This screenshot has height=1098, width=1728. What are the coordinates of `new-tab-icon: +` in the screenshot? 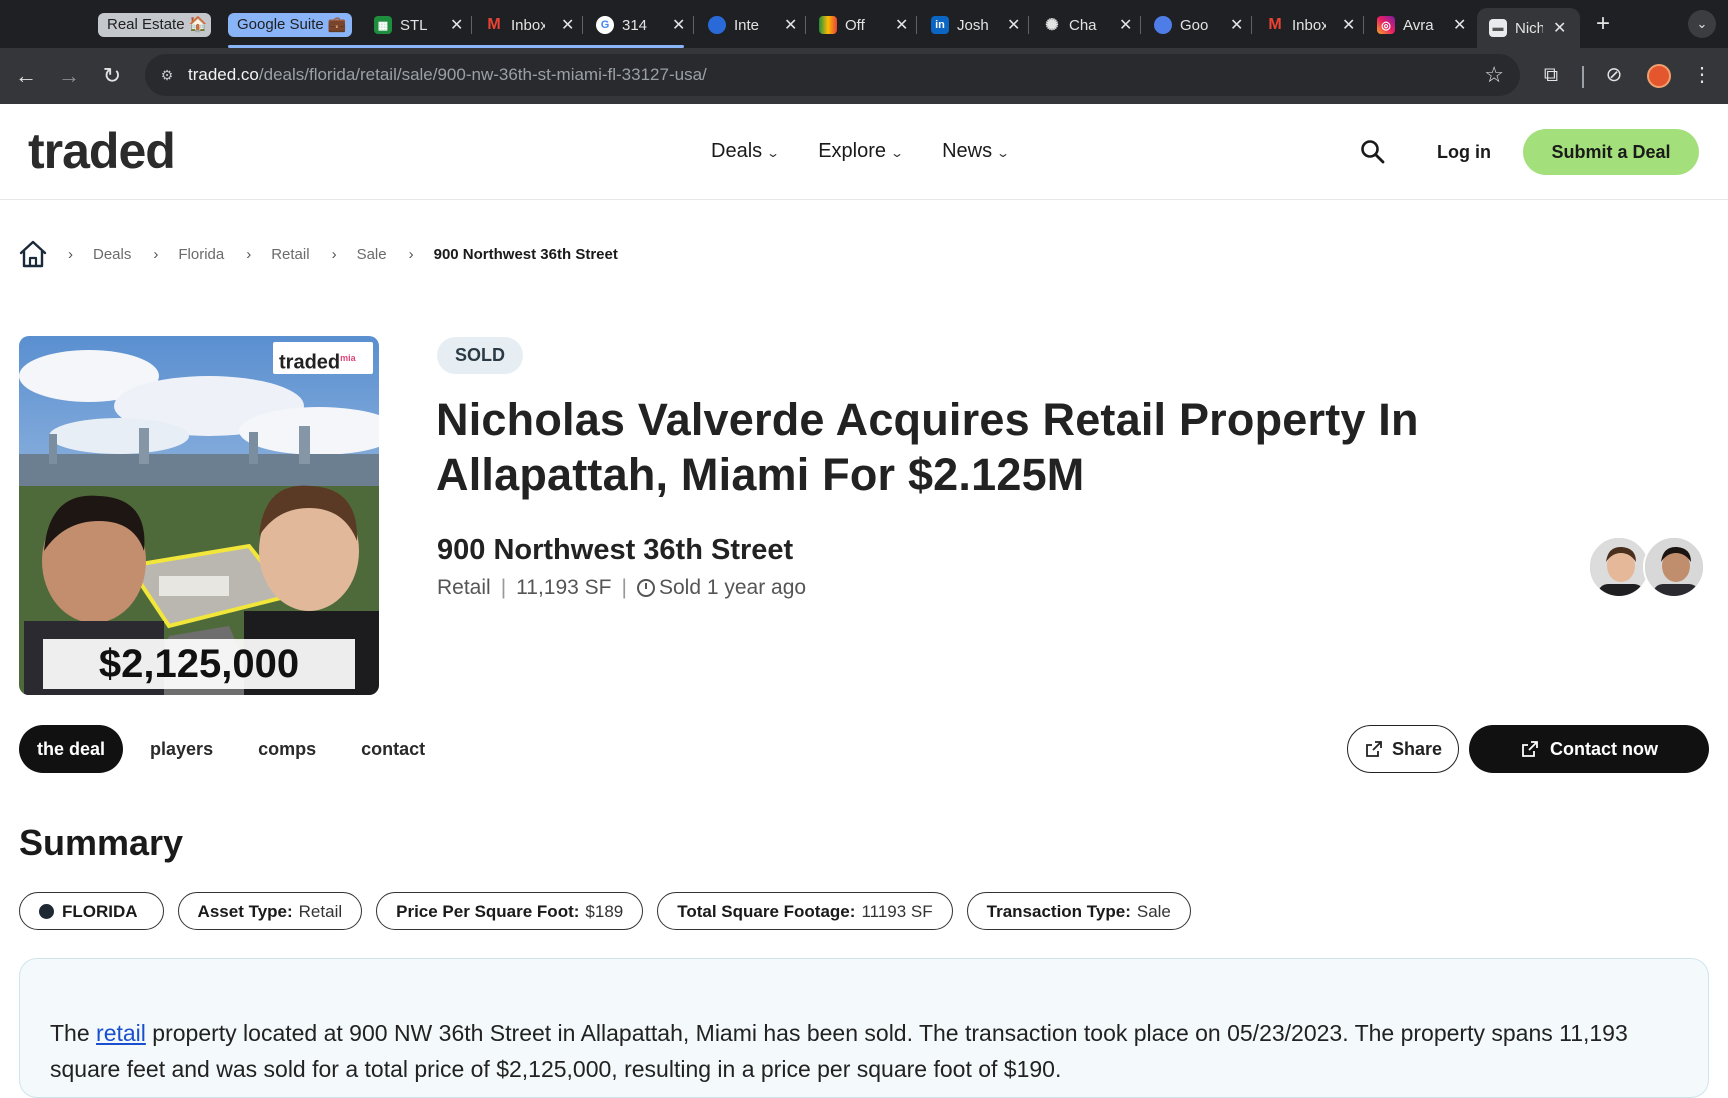 It's located at (1603, 24).